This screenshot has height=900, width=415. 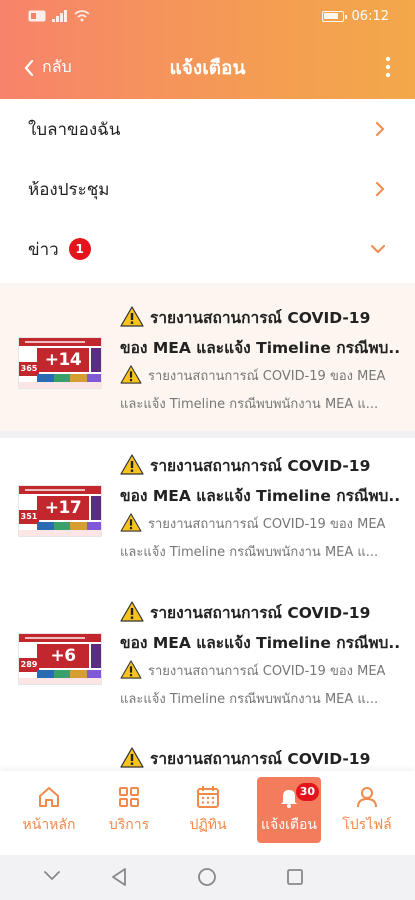 I want to click on app-bar: กลับ แจ้งเตือน, so click(x=207, y=67).